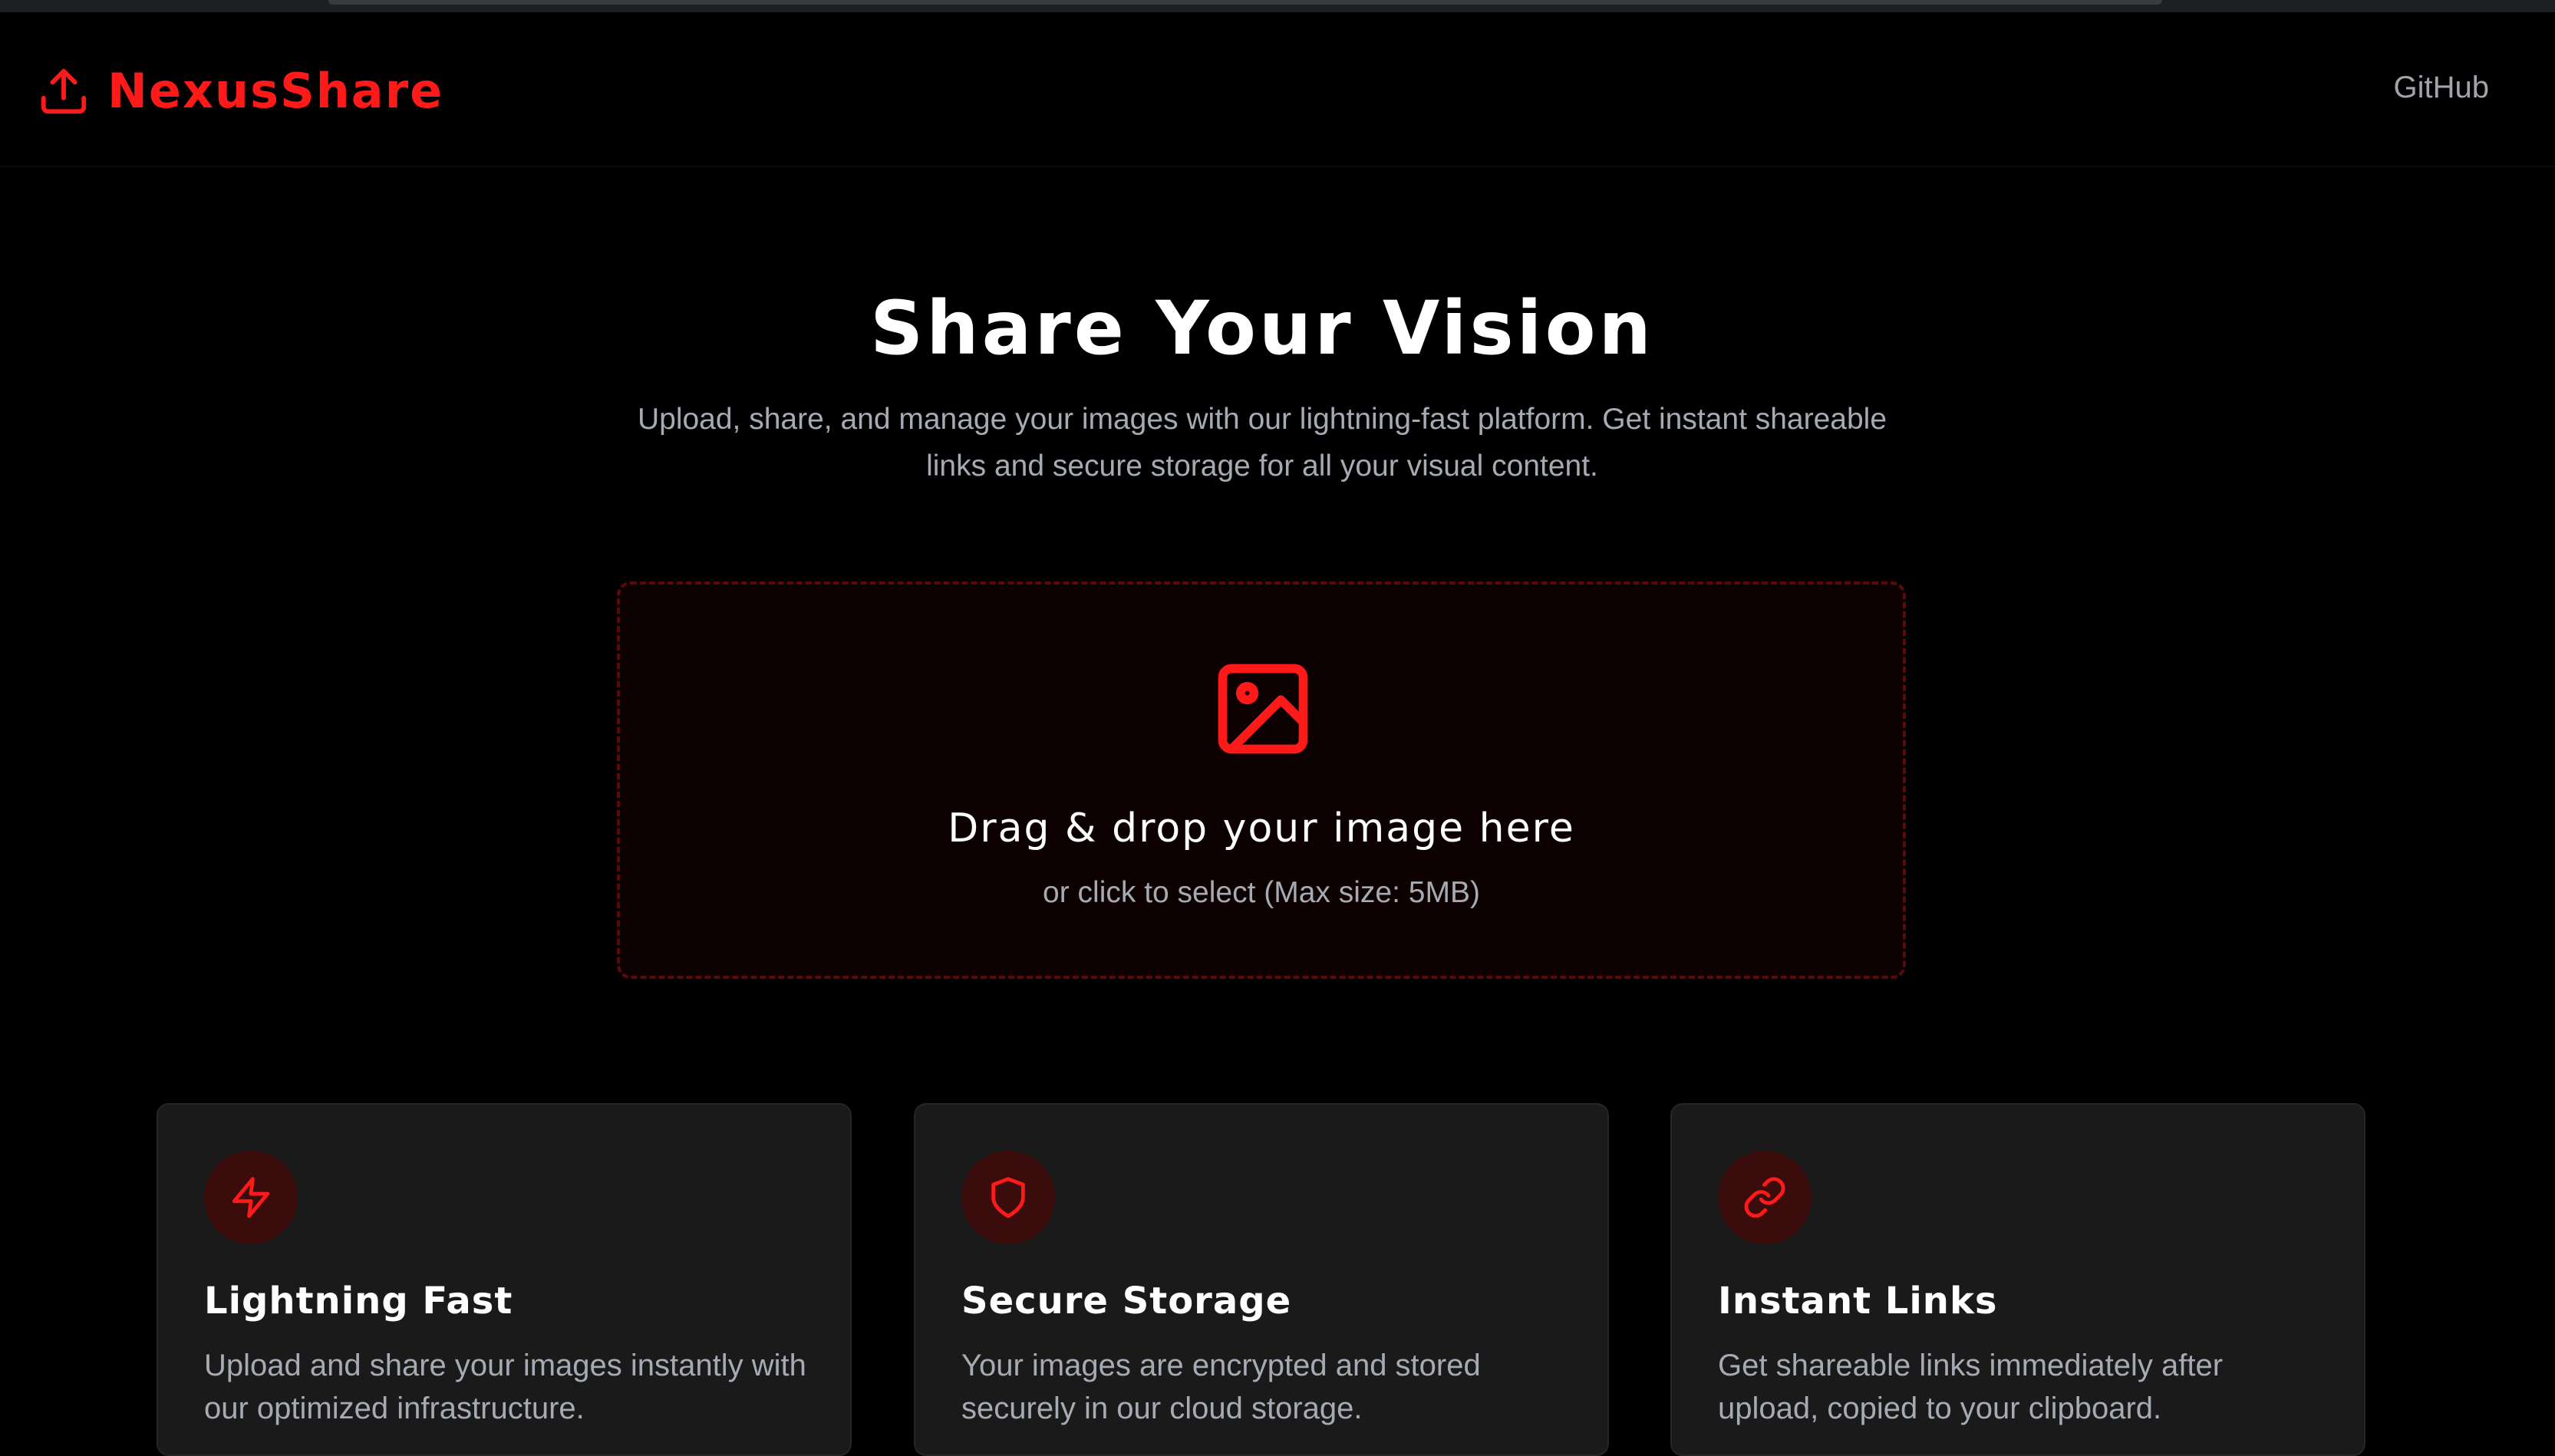  Describe the element at coordinates (64, 91) in the screenshot. I see `upload-icon` at that location.